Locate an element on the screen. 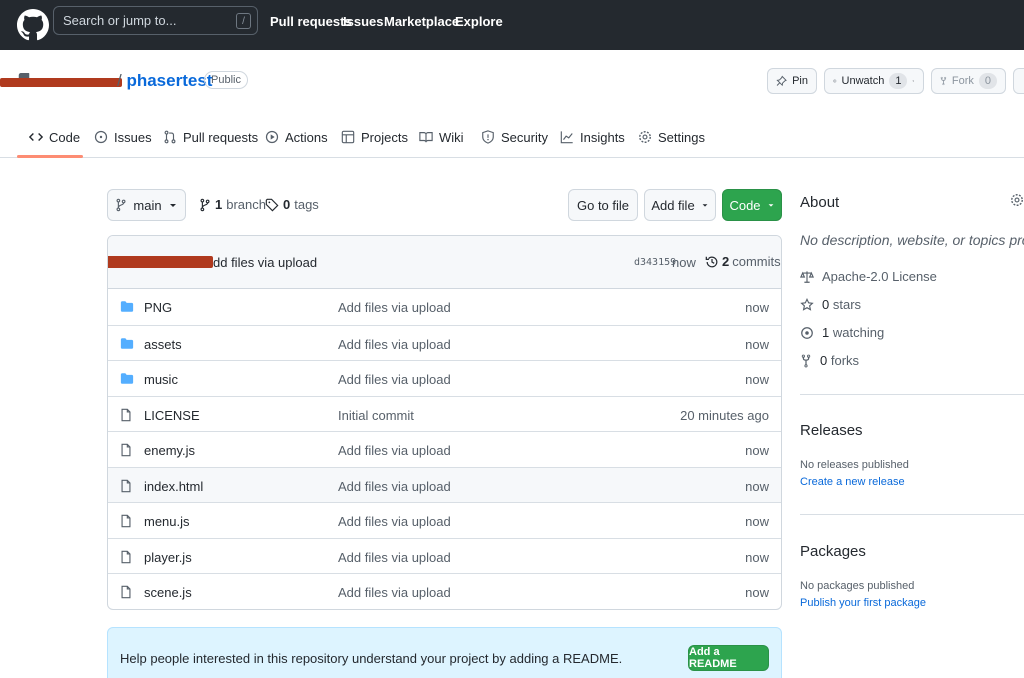  file-row: LICENSE Initial commit 20 minutes ago is located at coordinates (444, 413).